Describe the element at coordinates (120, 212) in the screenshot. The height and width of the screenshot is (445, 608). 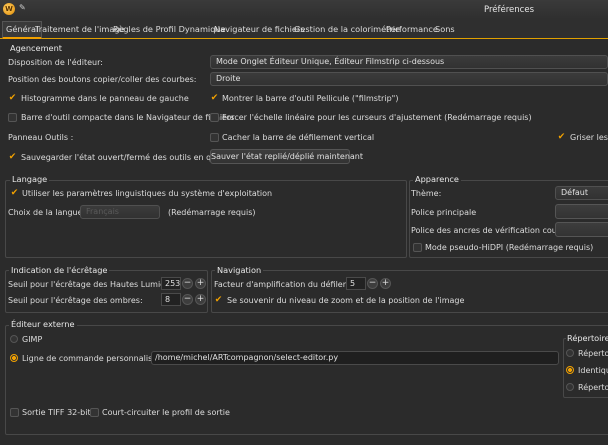
I see `language-combo: Français` at that location.